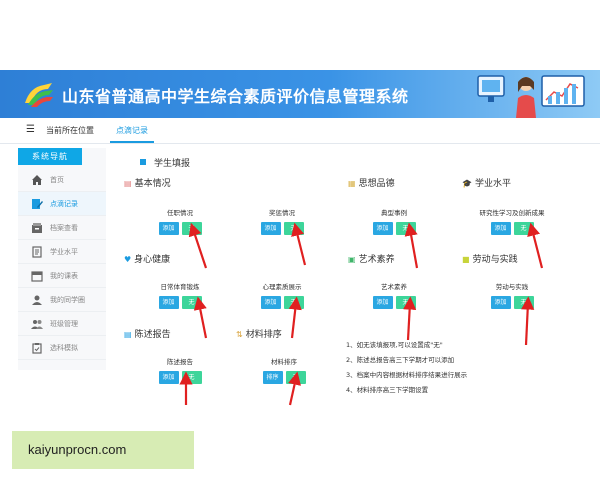 Image resolution: width=600 pixels, height=480 pixels. What do you see at coordinates (400, 360) in the screenshot?
I see `instruction-item: 2、陈述总报告高三下学期才可以添加` at bounding box center [400, 360].